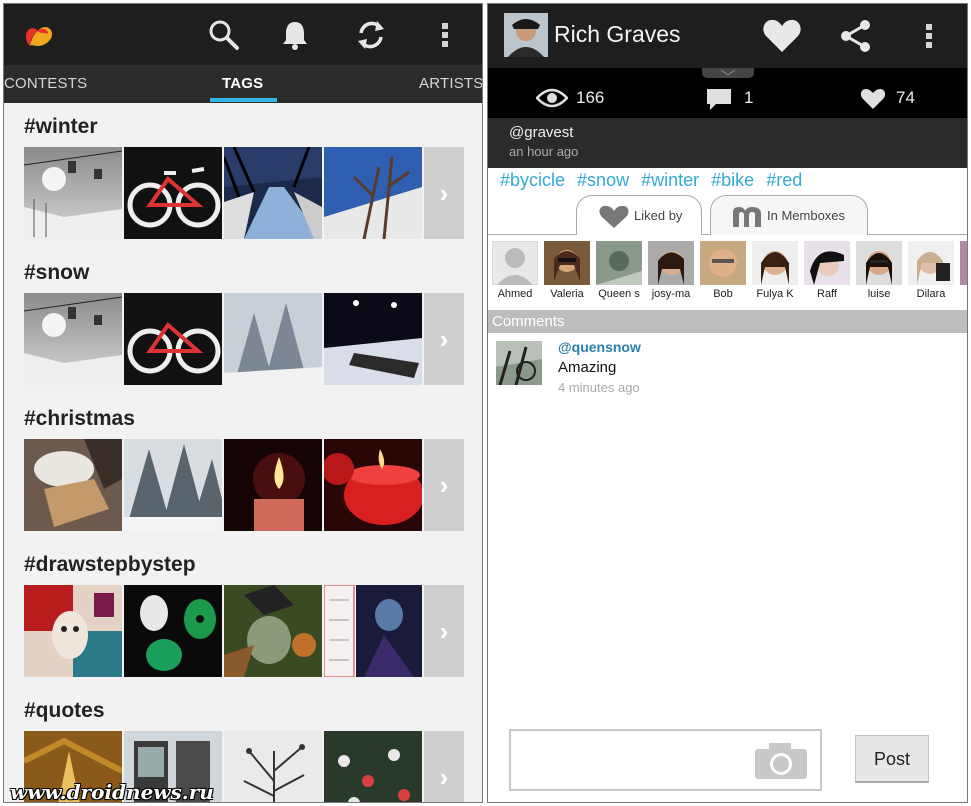  Describe the element at coordinates (45, 83) in the screenshot. I see `tab-contests: CONTESTS` at that location.